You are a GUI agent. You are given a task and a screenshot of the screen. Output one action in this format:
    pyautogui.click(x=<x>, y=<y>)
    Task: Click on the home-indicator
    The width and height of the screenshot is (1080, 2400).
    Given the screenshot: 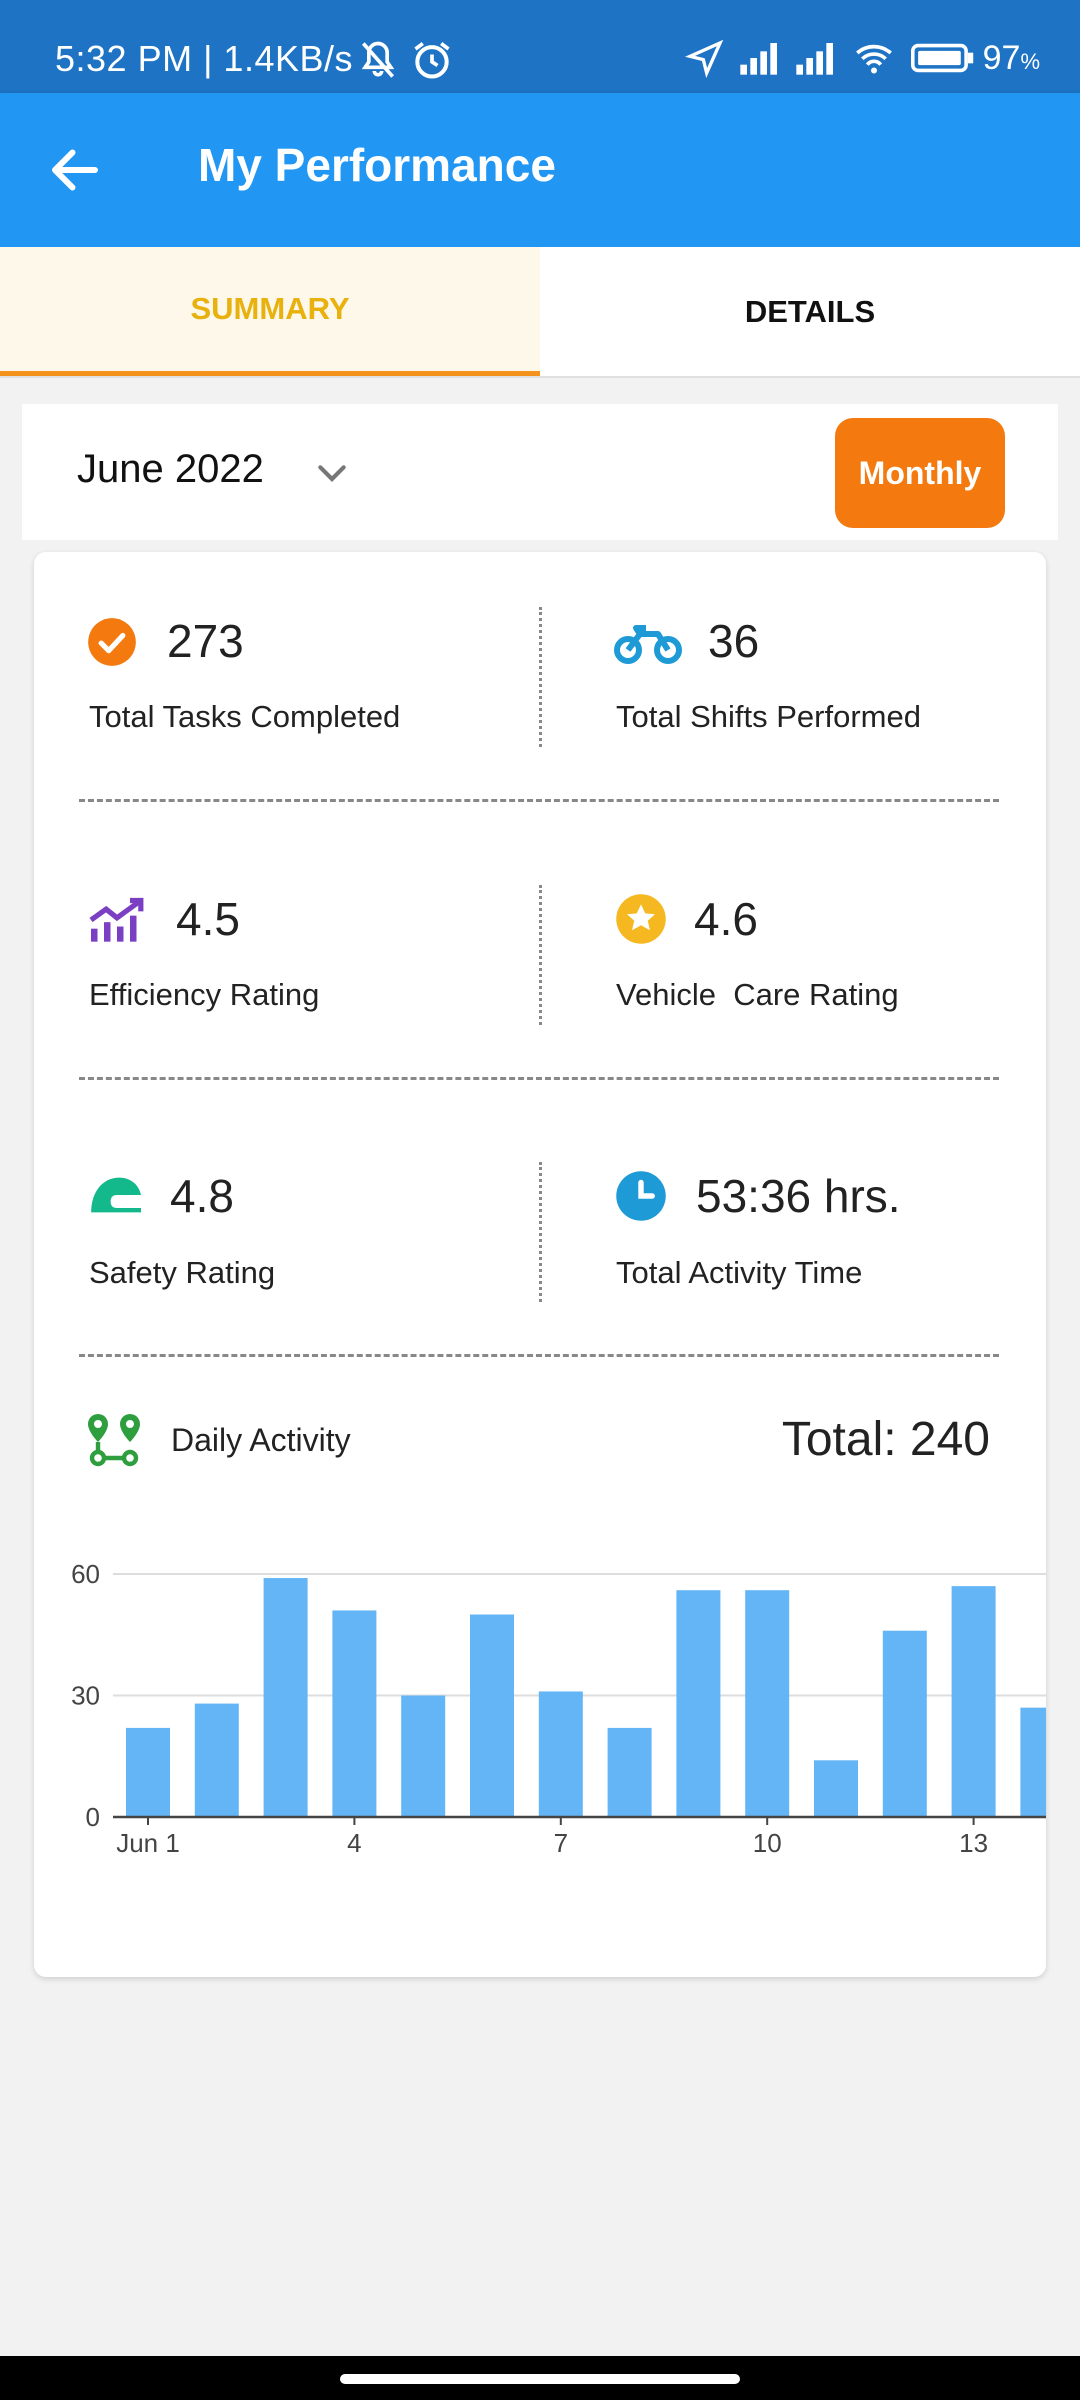 What is the action you would take?
    pyautogui.click(x=540, y=2379)
    